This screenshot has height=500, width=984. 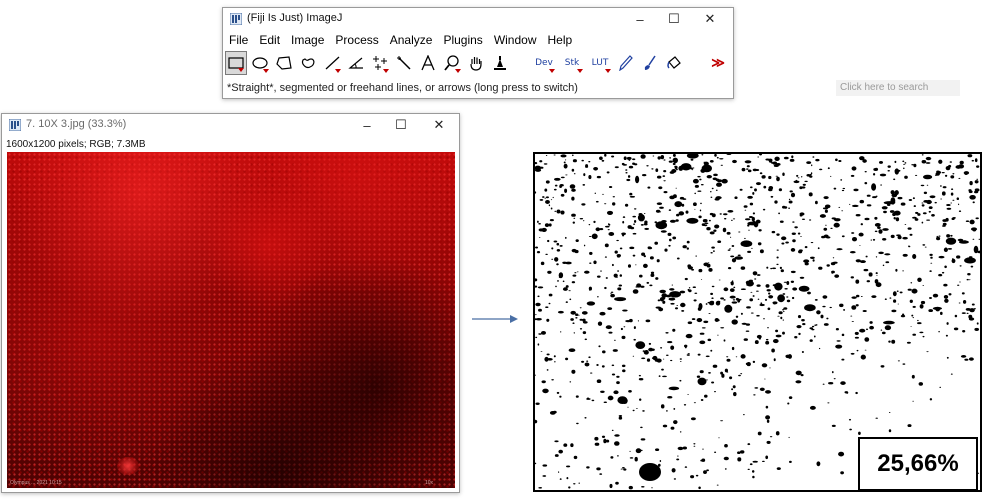 I want to click on color-picker-tool, so click(x=500, y=63).